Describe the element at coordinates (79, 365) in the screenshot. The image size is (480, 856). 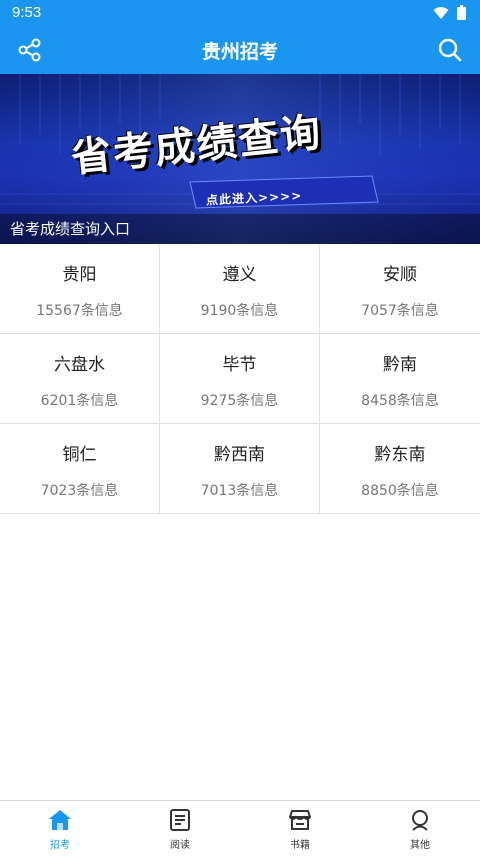
I see `region-name: 六盘水` at that location.